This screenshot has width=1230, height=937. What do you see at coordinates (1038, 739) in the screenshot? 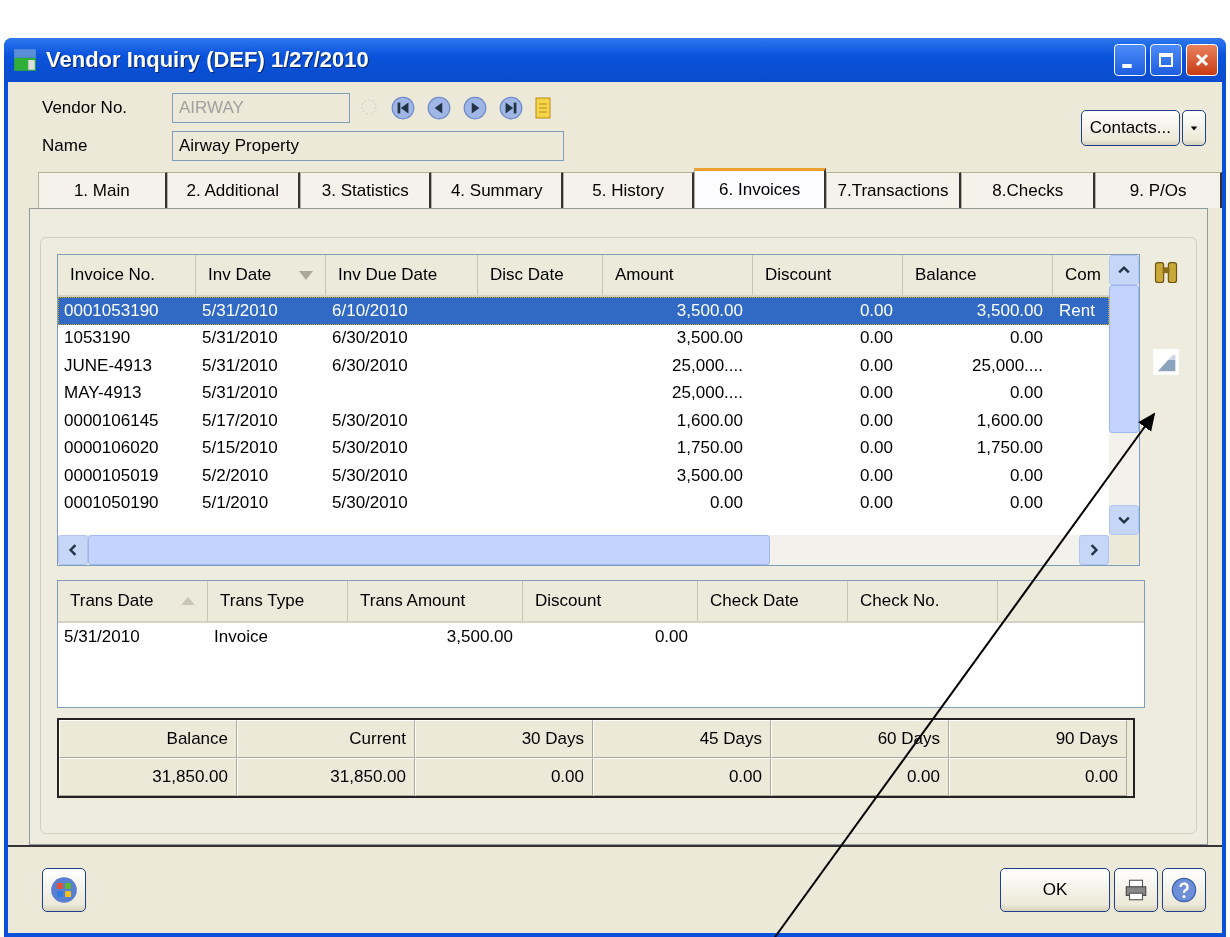
I see `column-header: 90 Days` at bounding box center [1038, 739].